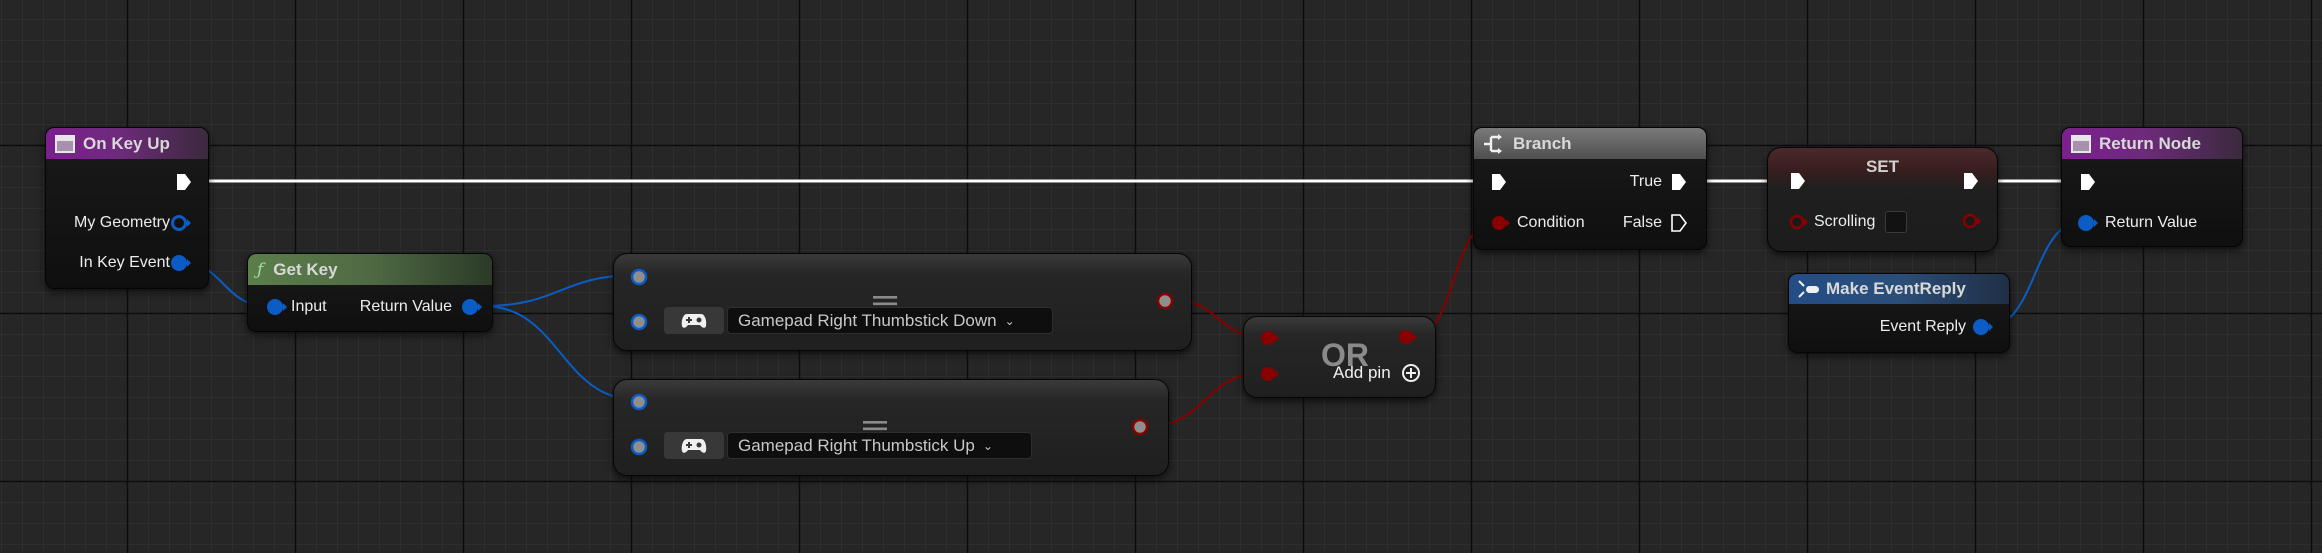 The image size is (2322, 553). Describe the element at coordinates (902, 302) in the screenshot. I see `node-equal-key-down: == Gamepad Right Thumbstick Down ⌄` at that location.